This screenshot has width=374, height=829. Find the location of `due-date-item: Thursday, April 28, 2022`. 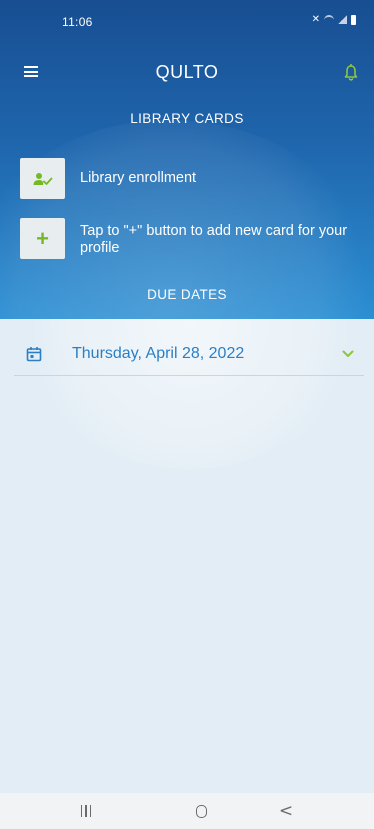

due-date-item: Thursday, April 28, 2022 is located at coordinates (189, 354).